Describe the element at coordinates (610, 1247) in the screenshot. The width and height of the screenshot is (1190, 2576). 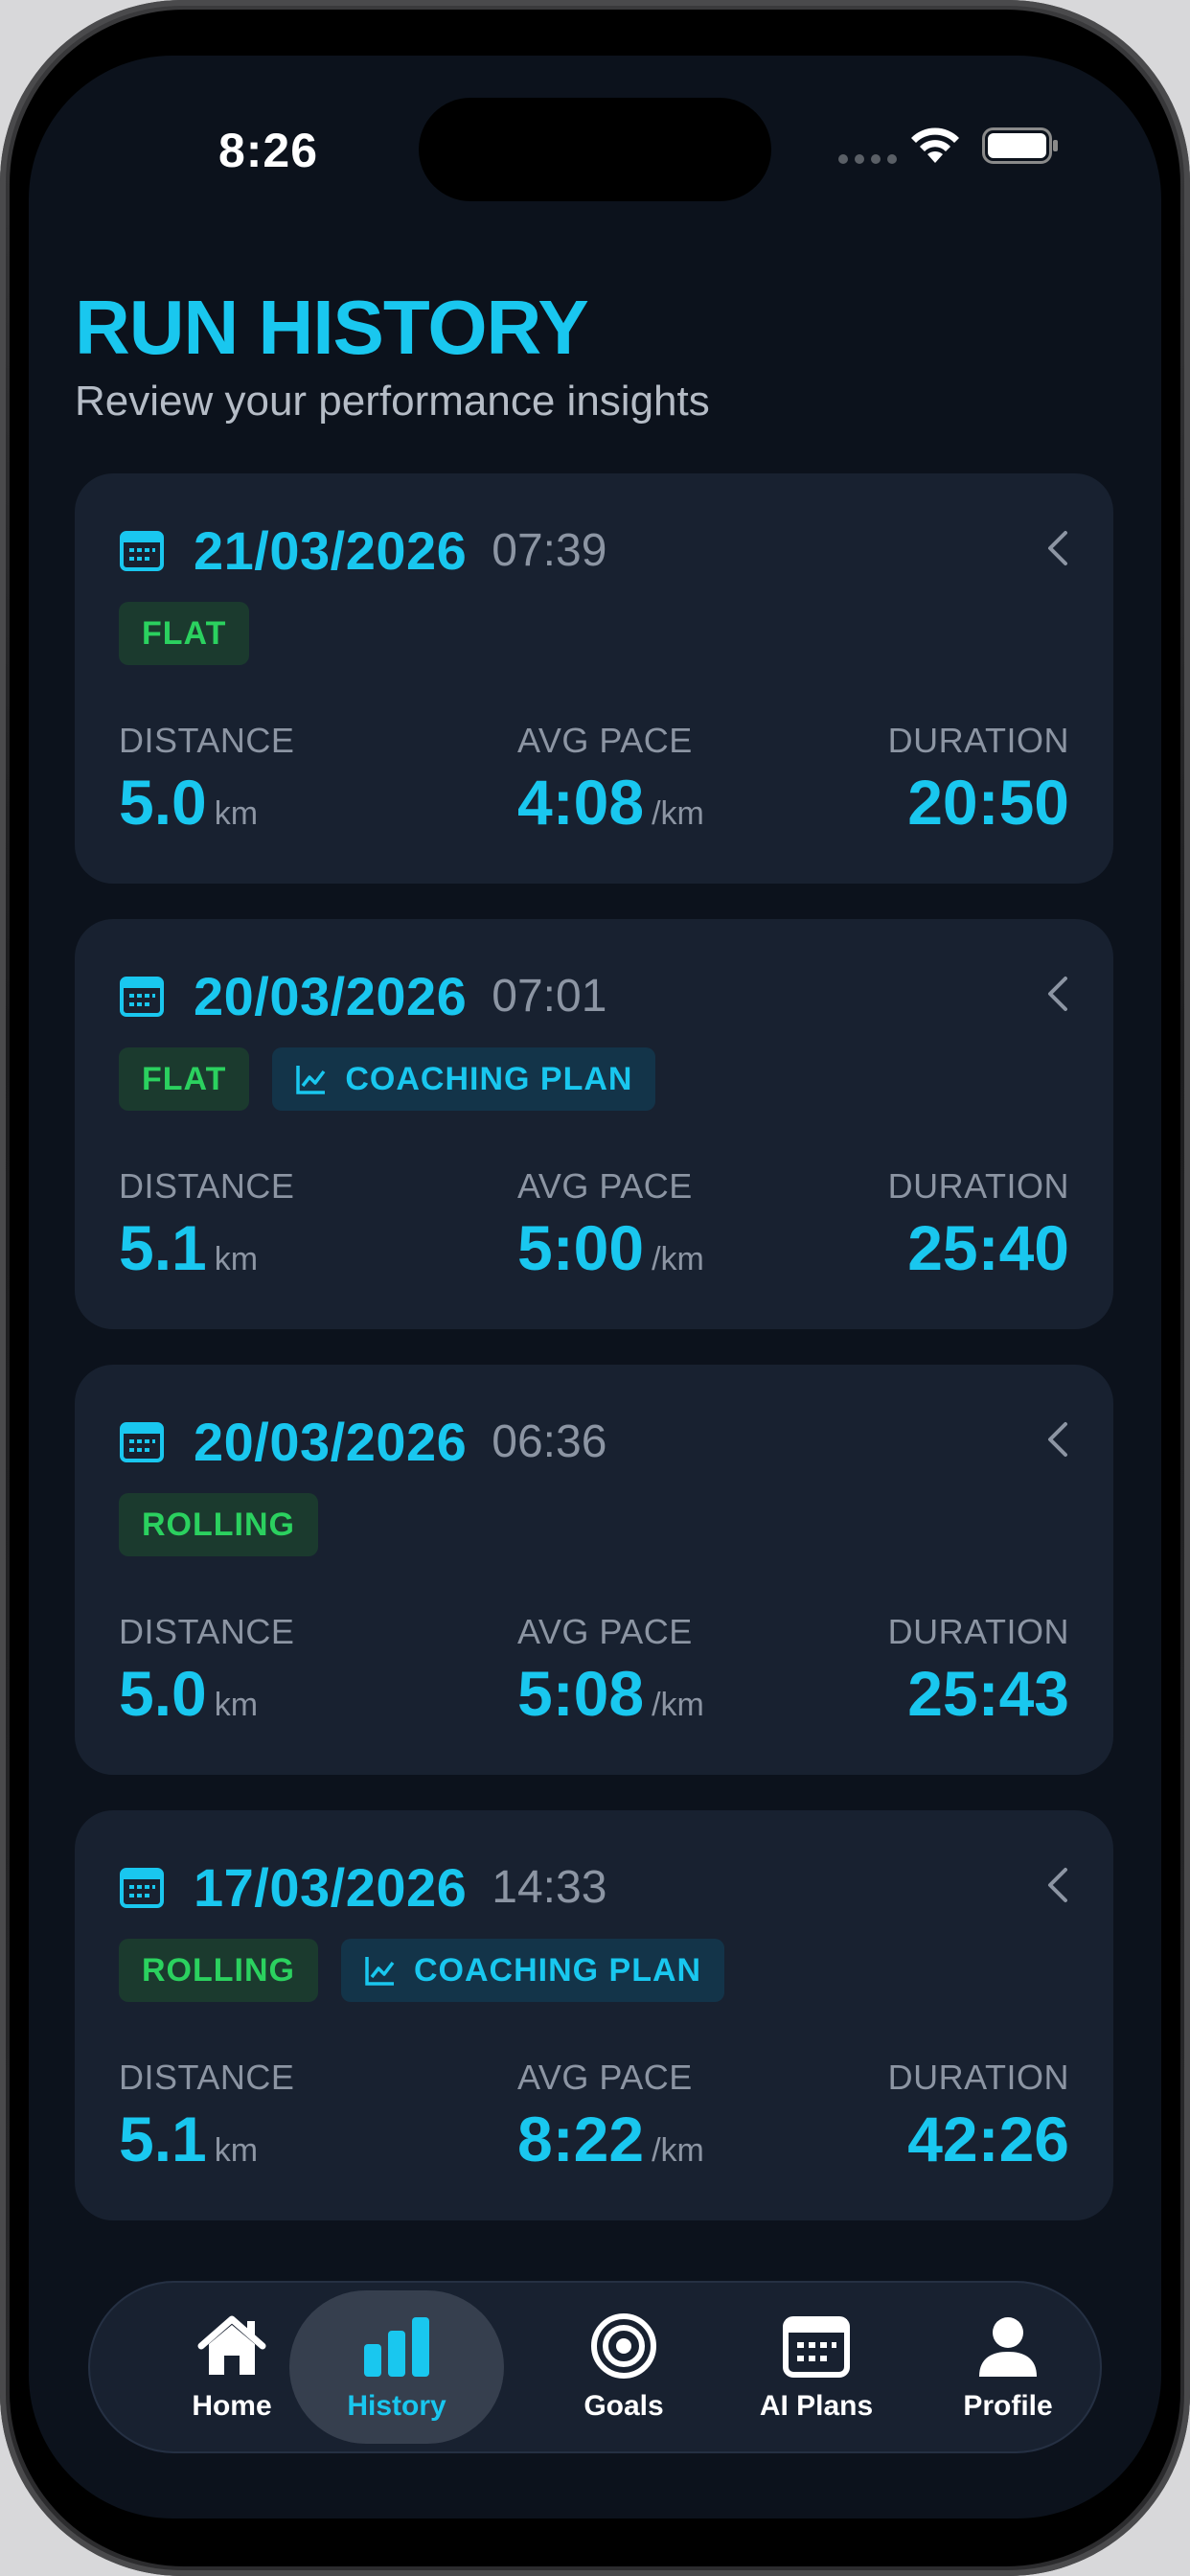
I see `avg-pace-value: 5:00/km` at that location.